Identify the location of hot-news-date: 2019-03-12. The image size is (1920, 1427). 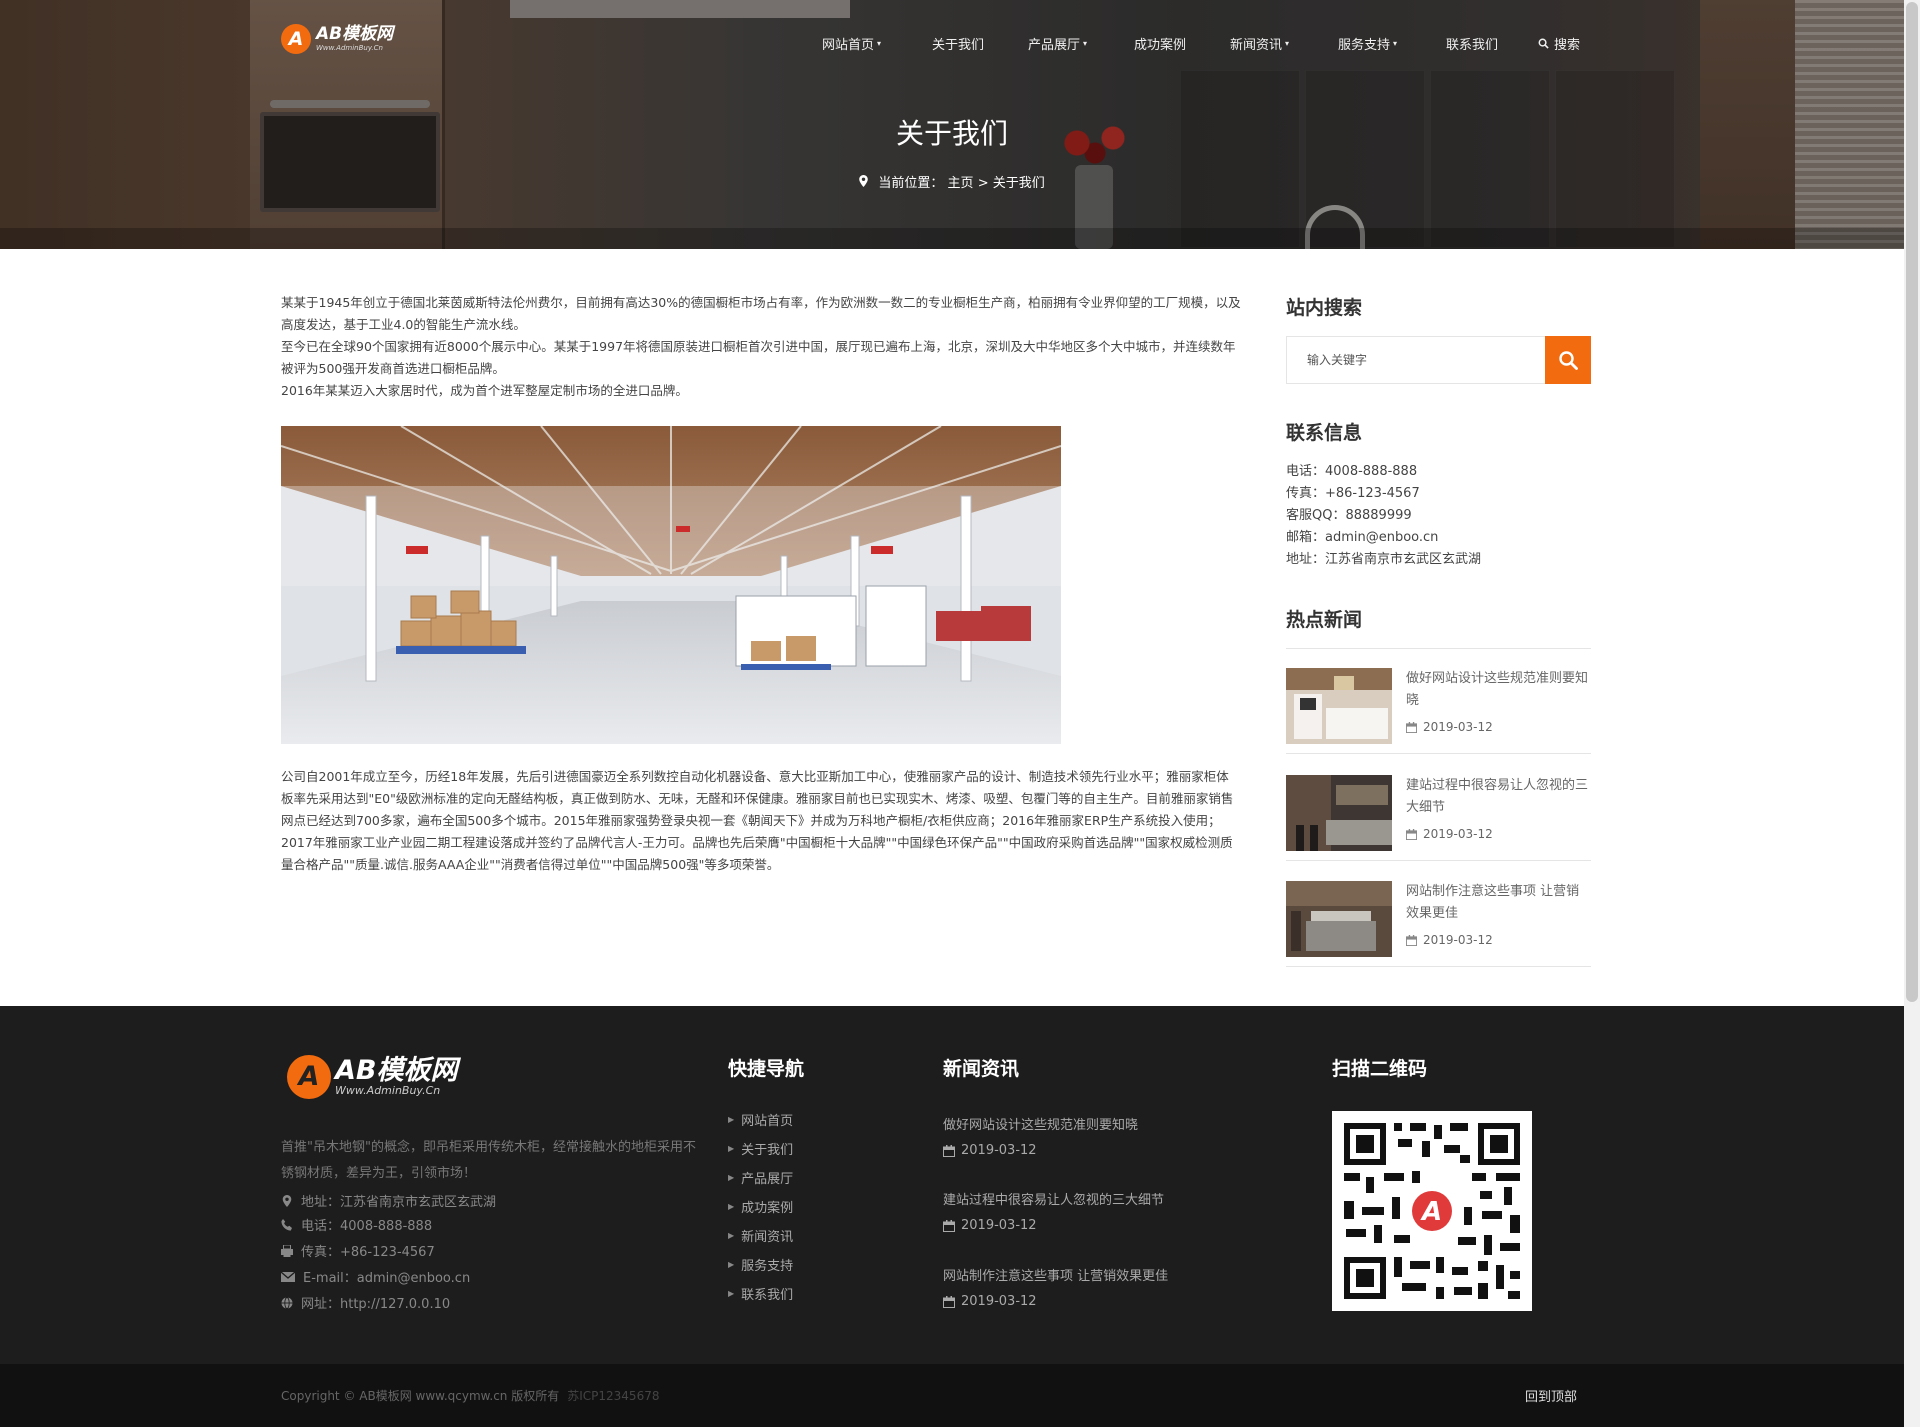
(1449, 940).